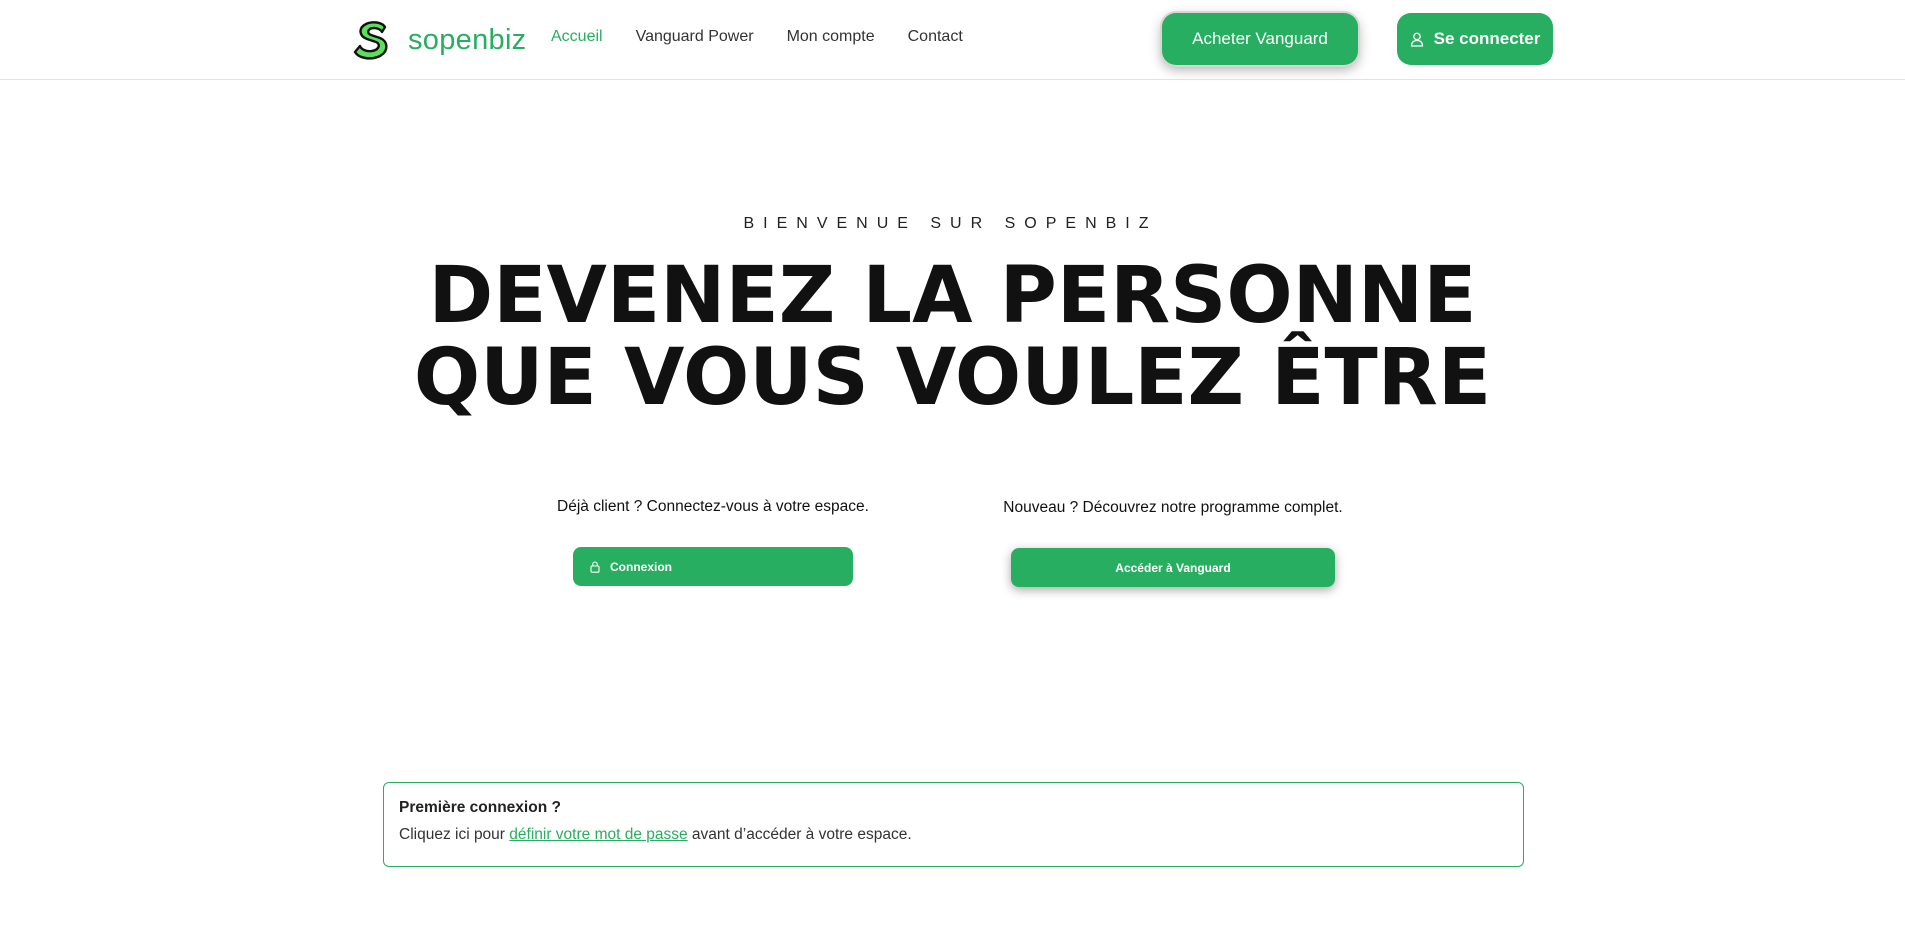 The width and height of the screenshot is (1905, 940). What do you see at coordinates (370, 40) in the screenshot?
I see `sopenbiz-logo-icon` at bounding box center [370, 40].